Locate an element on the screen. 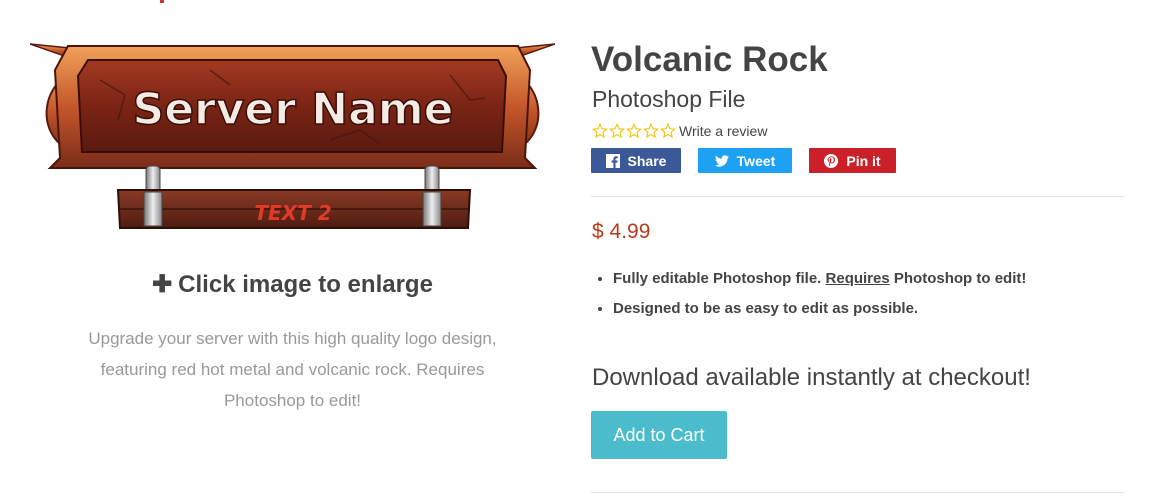  pinterest-icon is located at coordinates (831, 160).